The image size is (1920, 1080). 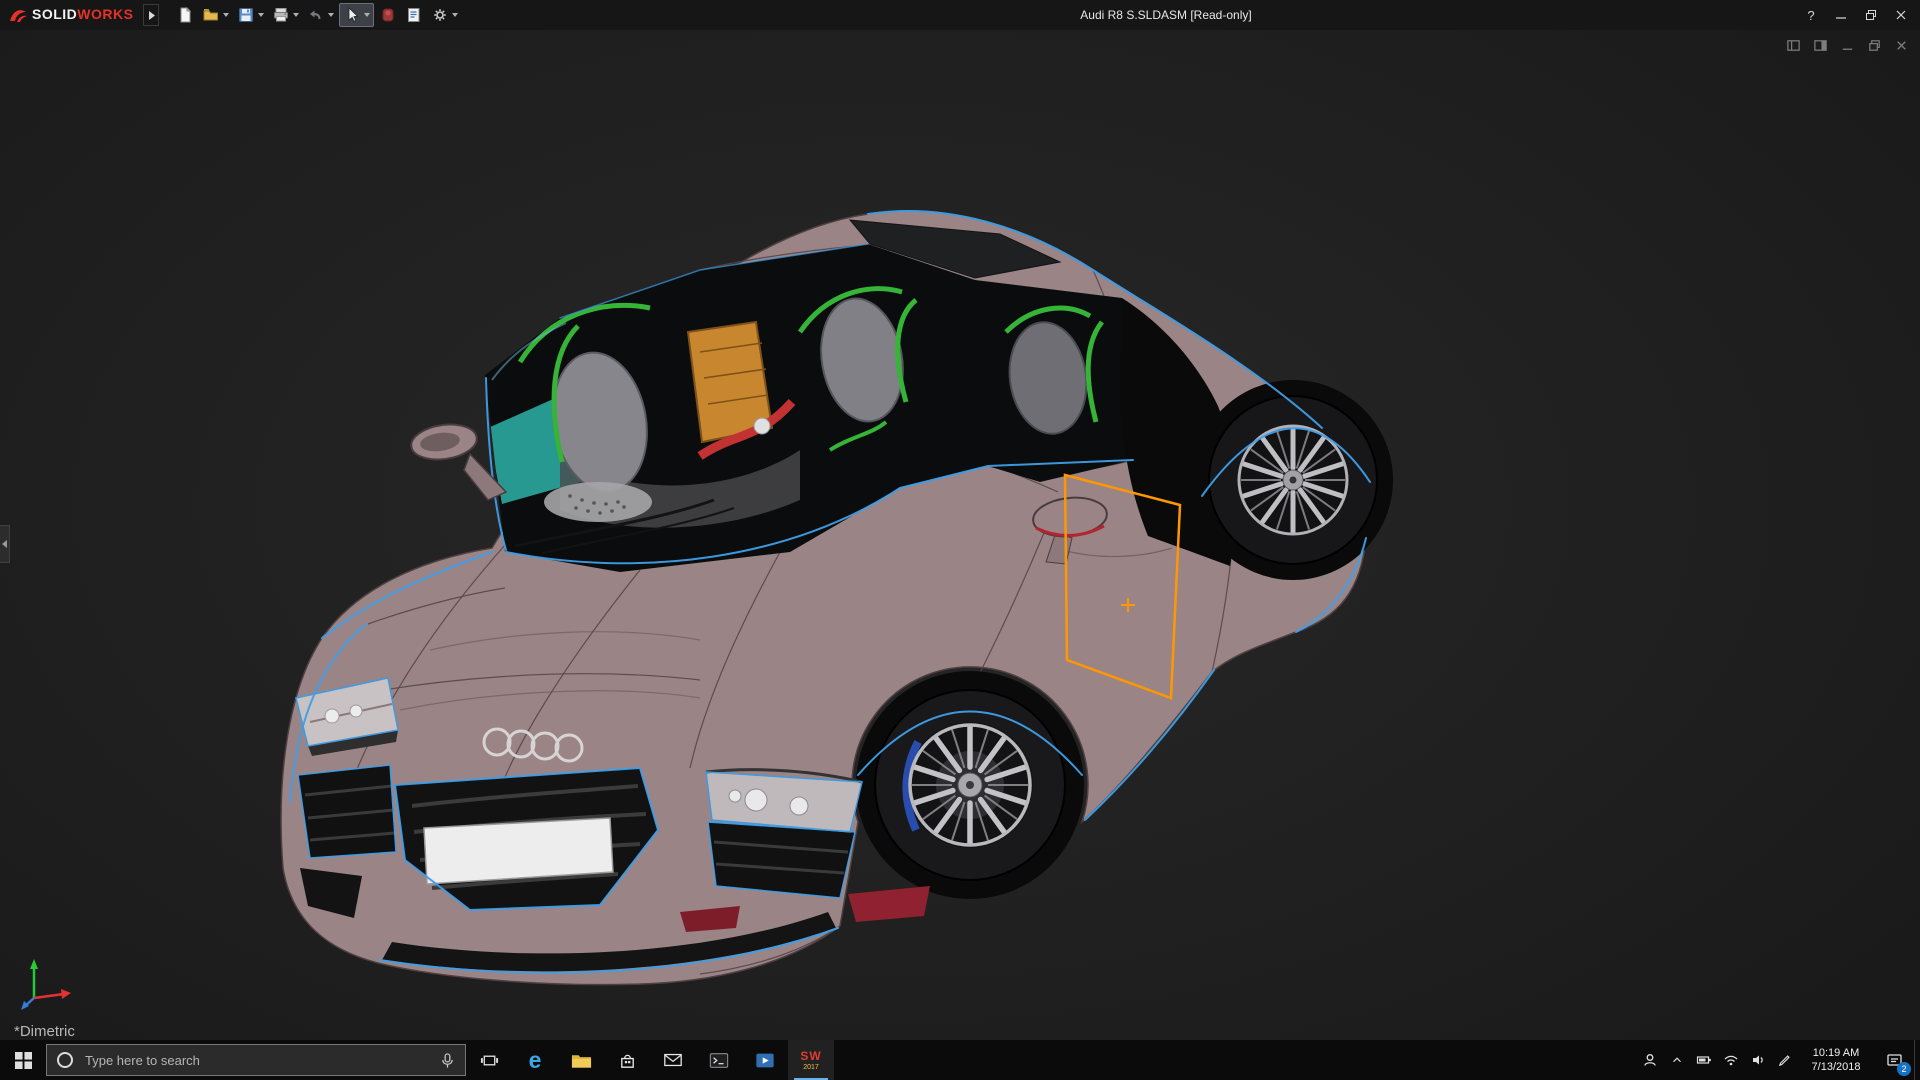 I want to click on tray-volume-button, so click(x=1757, y=1060).